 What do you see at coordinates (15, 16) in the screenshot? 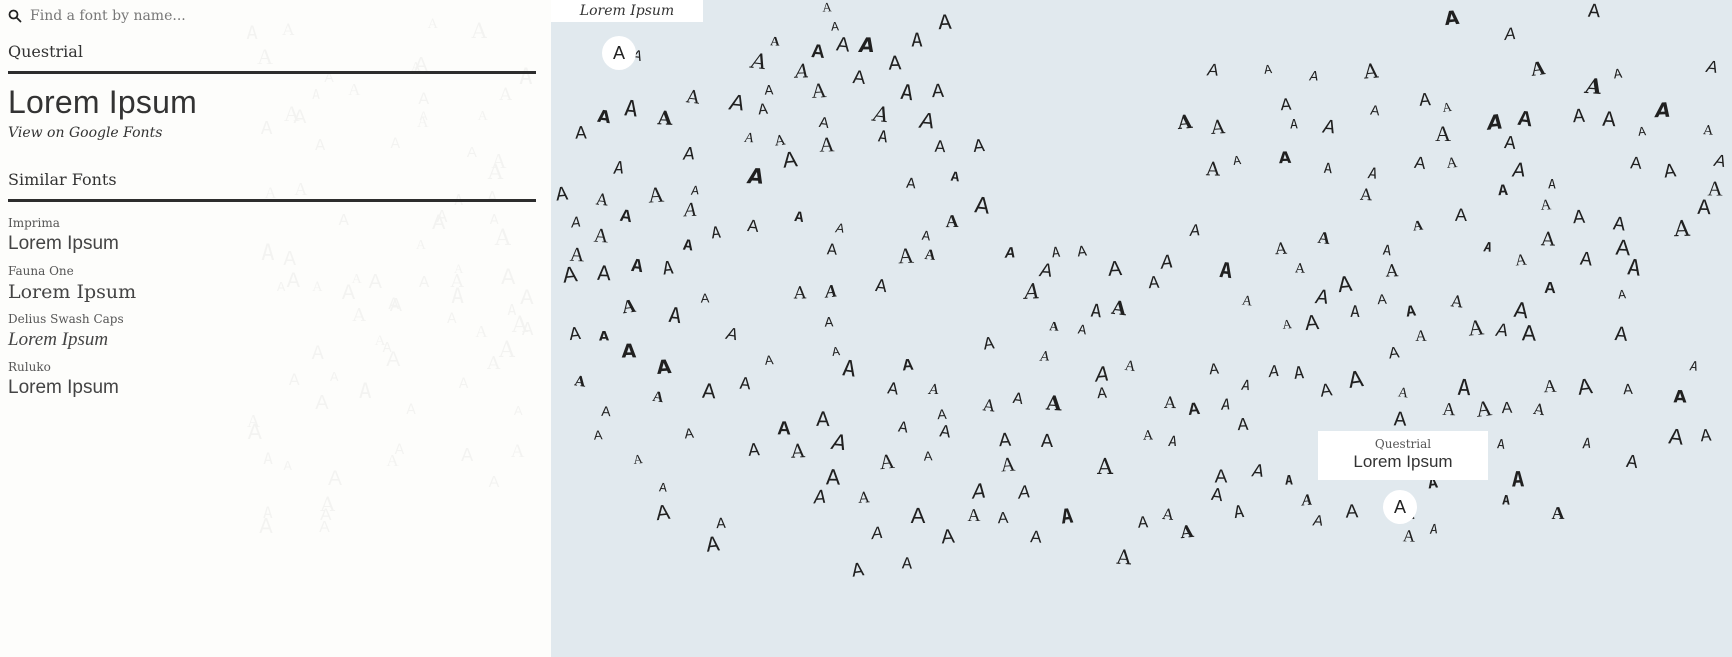
I see `search-icon` at bounding box center [15, 16].